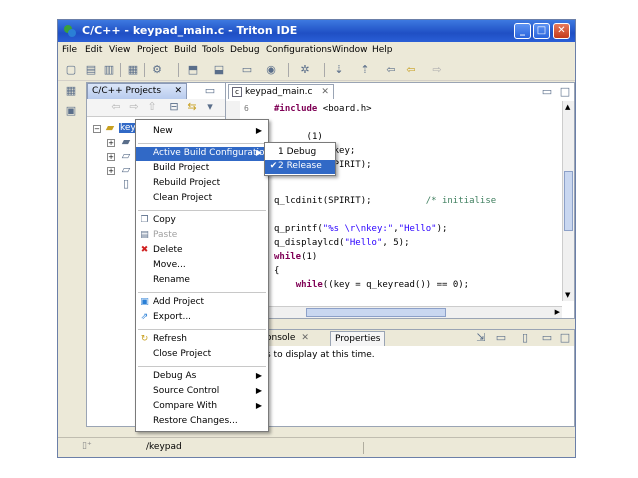 The width and height of the screenshot is (638, 478). I want to click on menu-item-debug-as: Debug As ▶, so click(202, 377).